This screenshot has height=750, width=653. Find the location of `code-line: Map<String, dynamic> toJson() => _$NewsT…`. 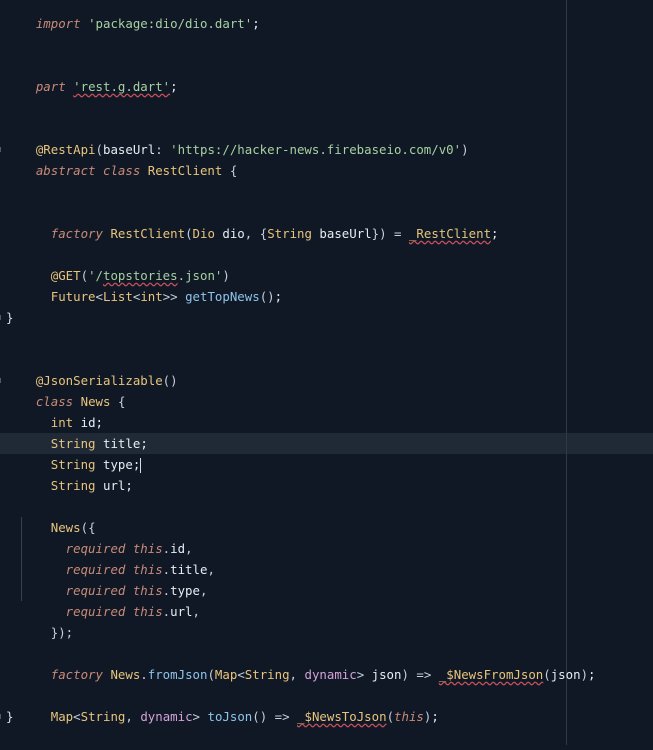

code-line: Map<String, dynamic> toJson() => _$NewsT… is located at coordinates (222, 704).